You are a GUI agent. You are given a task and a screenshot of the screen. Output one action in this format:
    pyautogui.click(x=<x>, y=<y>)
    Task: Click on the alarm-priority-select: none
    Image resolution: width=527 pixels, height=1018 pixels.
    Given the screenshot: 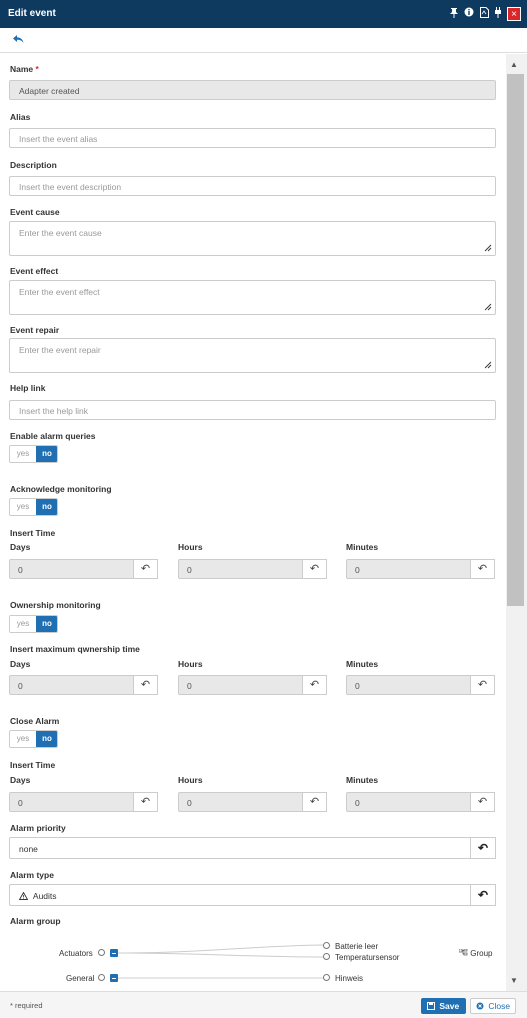 What is the action you would take?
    pyautogui.click(x=240, y=848)
    